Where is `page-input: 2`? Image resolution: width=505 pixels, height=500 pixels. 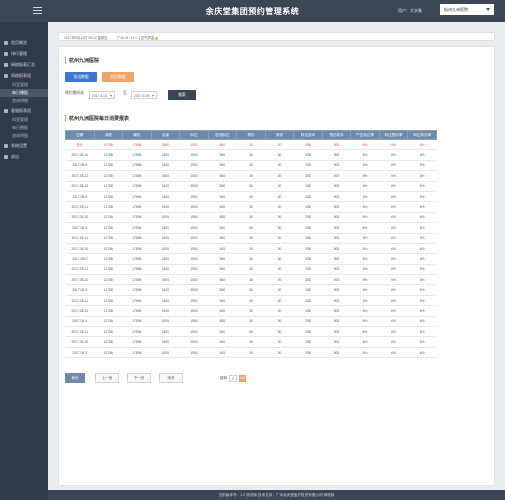 page-input: 2 is located at coordinates (233, 378).